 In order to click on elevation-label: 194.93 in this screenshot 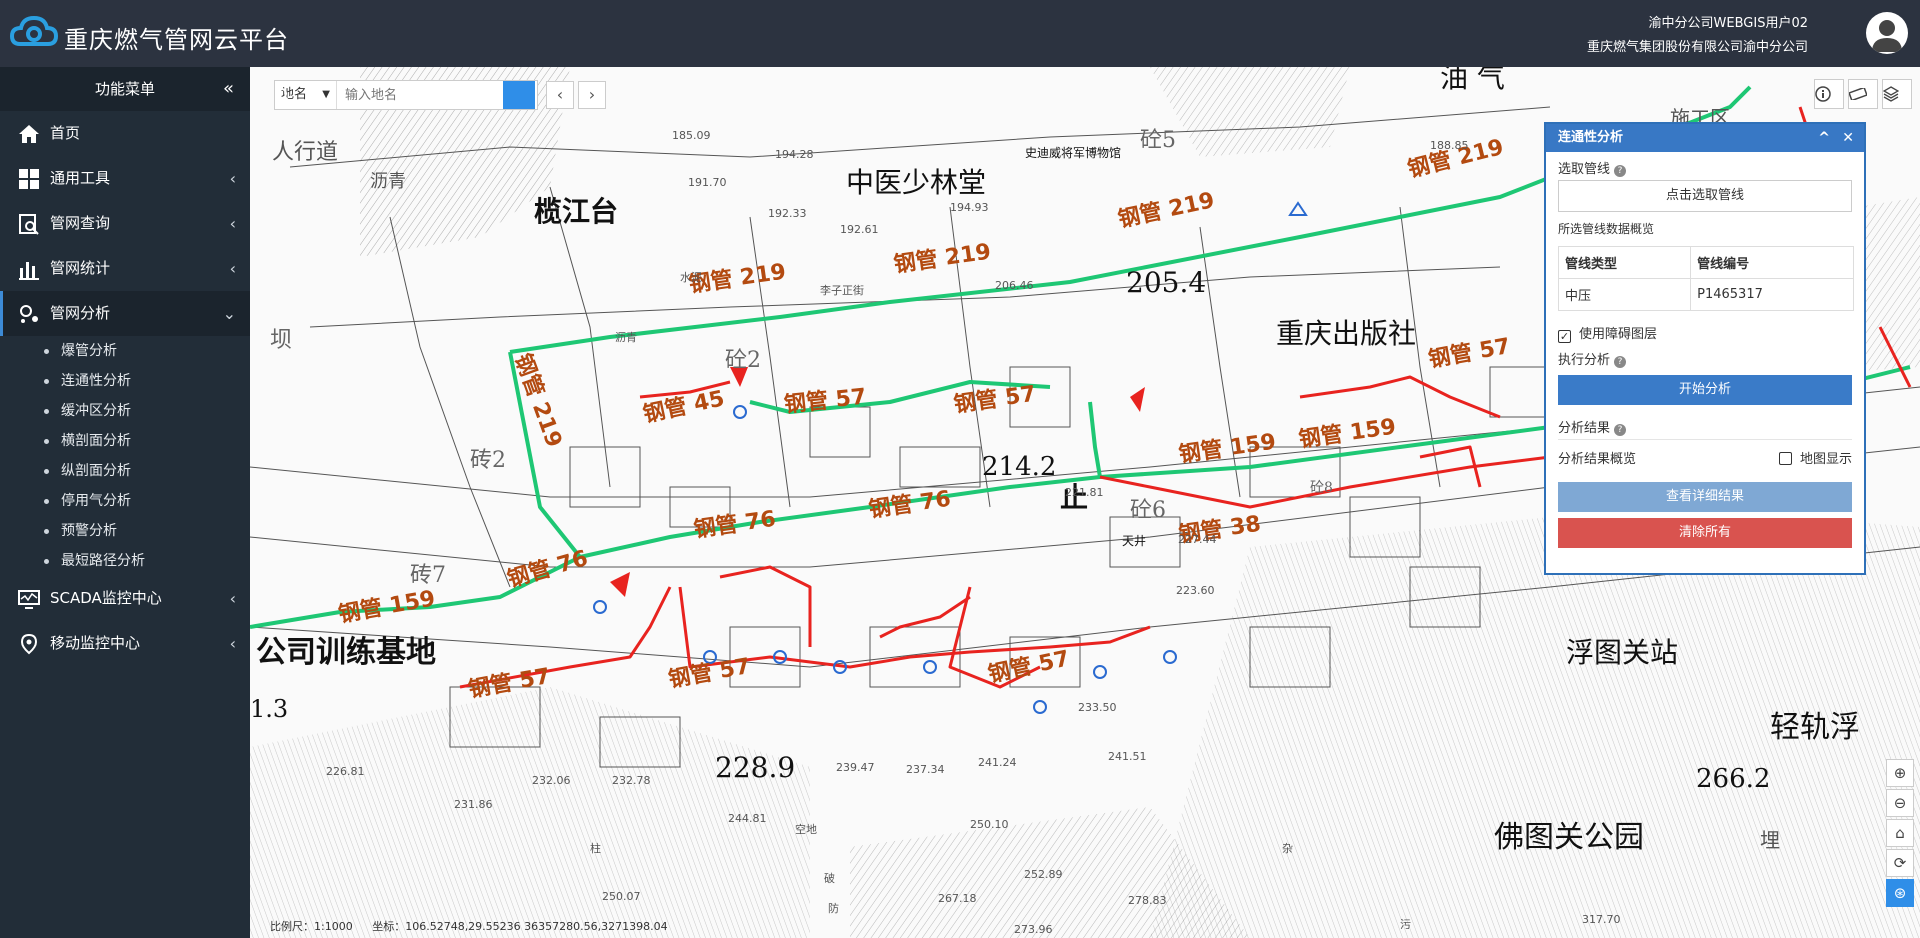, I will do `click(969, 207)`.